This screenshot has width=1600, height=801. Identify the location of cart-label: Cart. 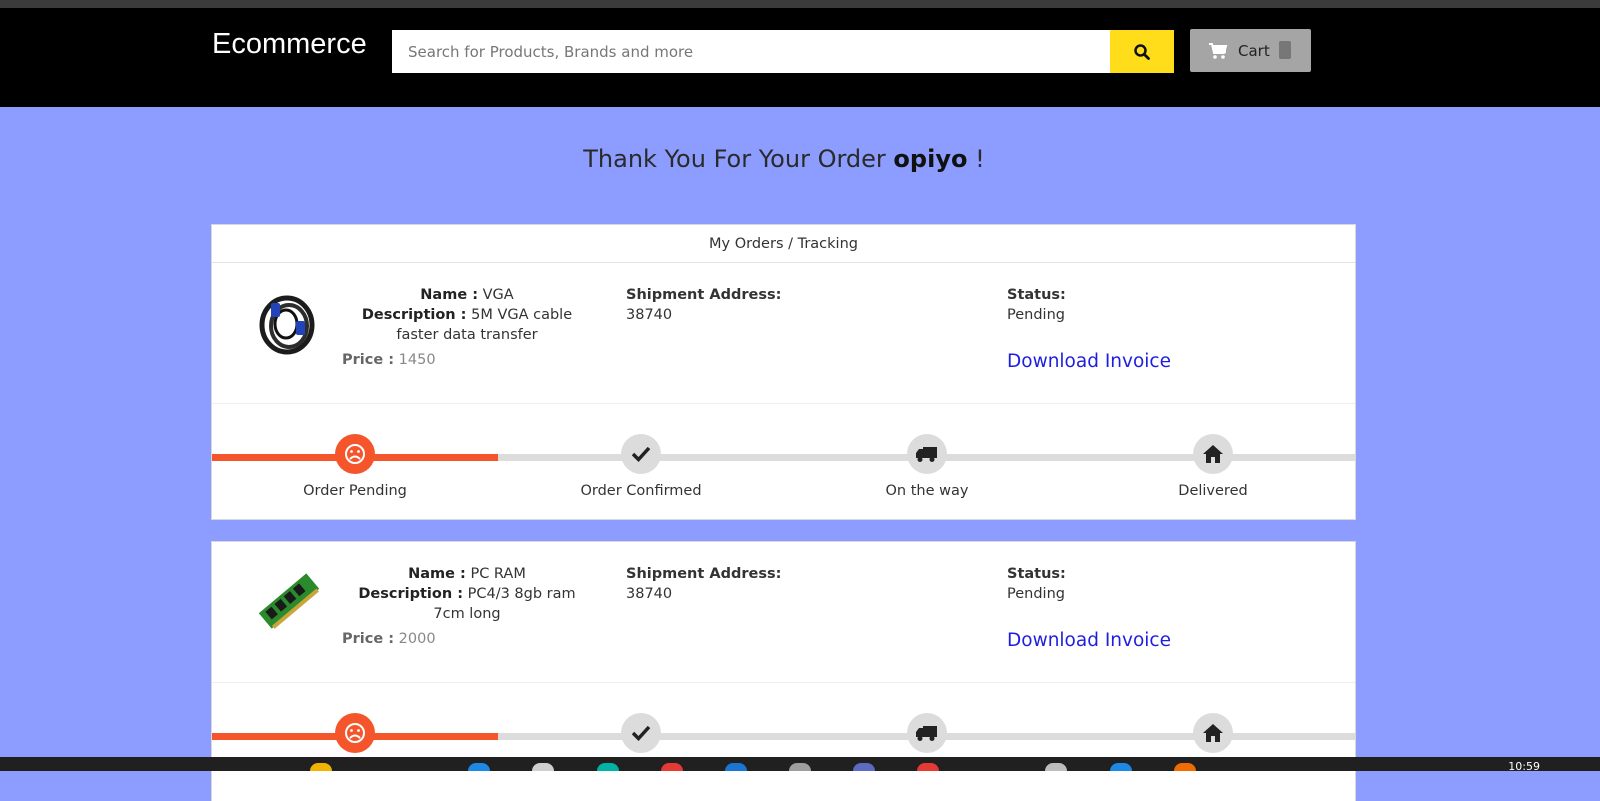
(1254, 50).